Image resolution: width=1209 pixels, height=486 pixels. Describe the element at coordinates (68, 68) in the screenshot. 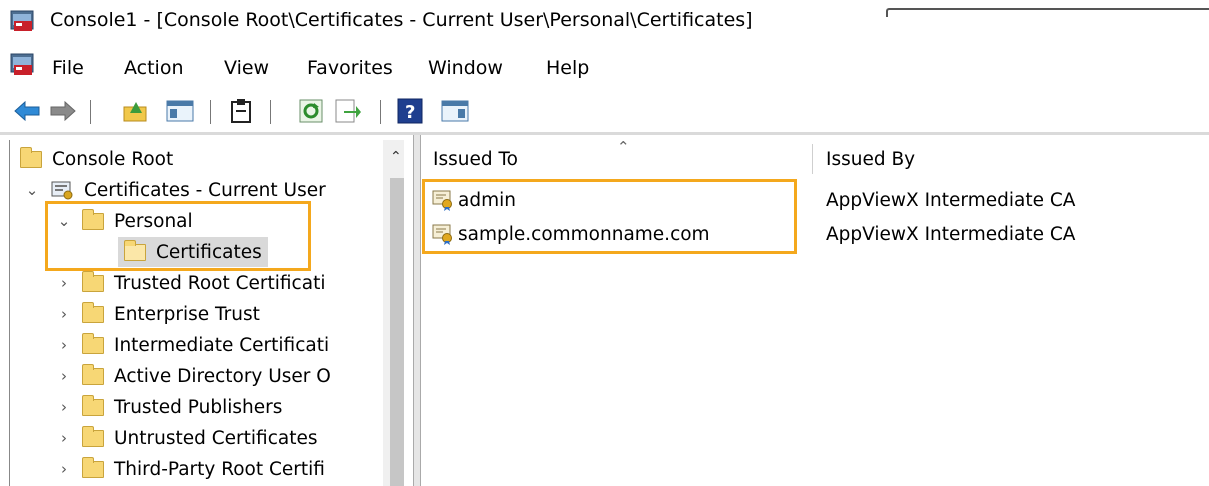

I see `menu-file: File` at that location.